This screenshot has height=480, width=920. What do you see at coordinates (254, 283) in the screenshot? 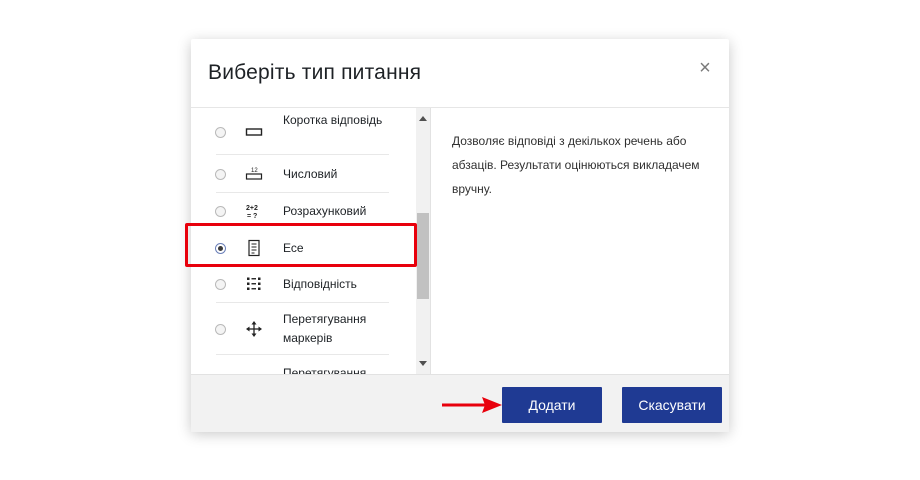
I see `matching-icon` at bounding box center [254, 283].